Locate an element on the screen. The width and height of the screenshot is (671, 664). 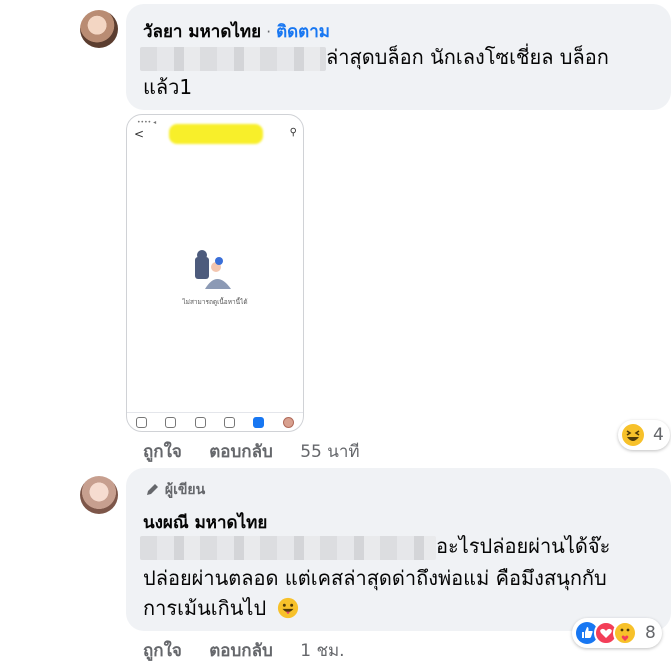
blocked-content-illustration-icon is located at coordinates (213, 269).